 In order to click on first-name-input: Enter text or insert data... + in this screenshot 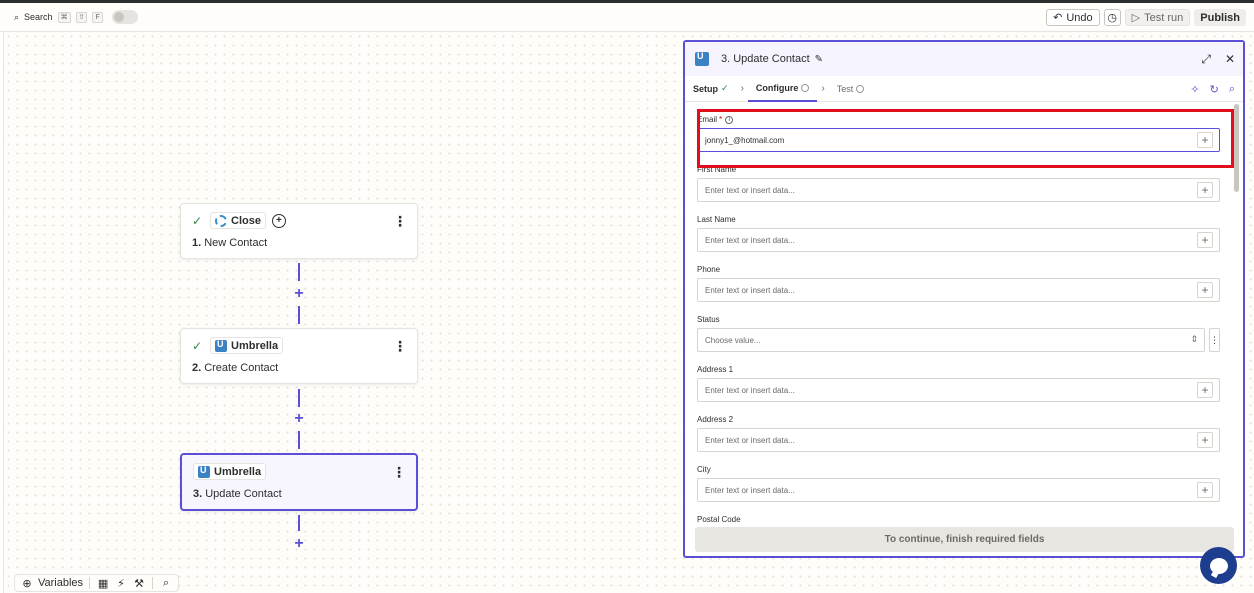, I will do `click(958, 190)`.